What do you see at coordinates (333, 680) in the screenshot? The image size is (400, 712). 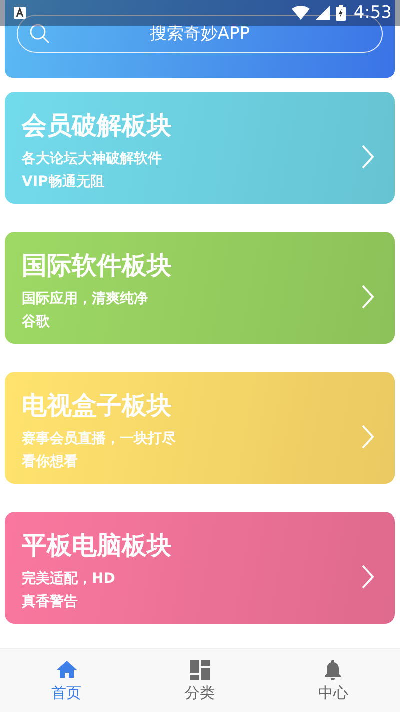 I see `tab: 中心` at bounding box center [333, 680].